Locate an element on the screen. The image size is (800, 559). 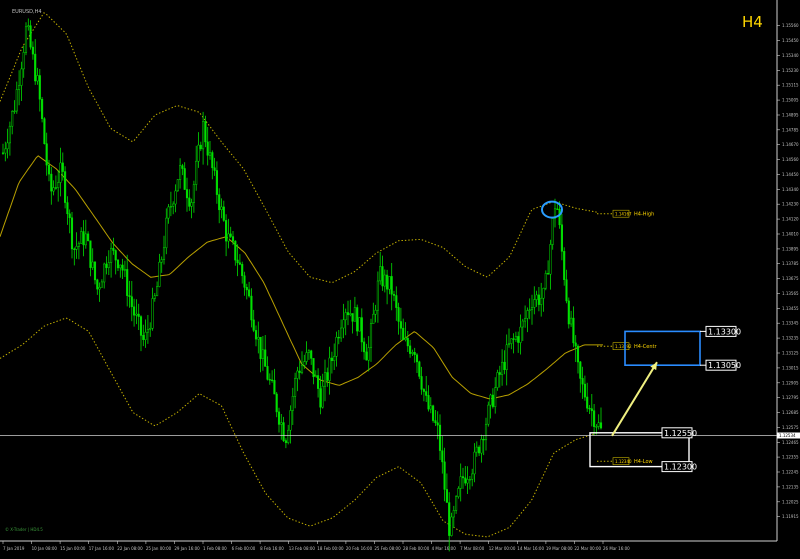
time-tick-label: 10 Jan 08:00 is located at coordinates (45, 548).